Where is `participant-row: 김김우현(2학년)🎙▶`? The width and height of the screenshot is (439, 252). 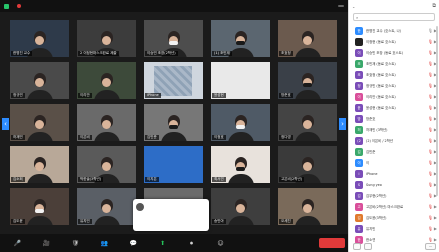
participant-row: 김김우현(2학년)🎙▶ is located at coordinates (394, 195).